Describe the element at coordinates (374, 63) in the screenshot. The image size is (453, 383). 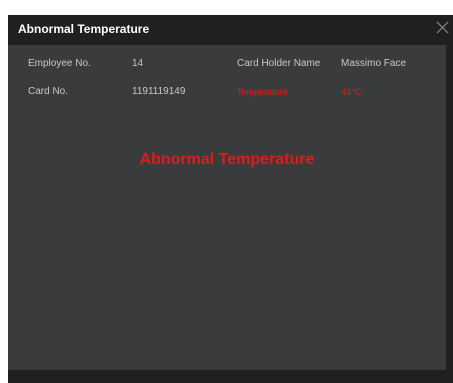
I see `card-holder-value: Massimo Face` at that location.